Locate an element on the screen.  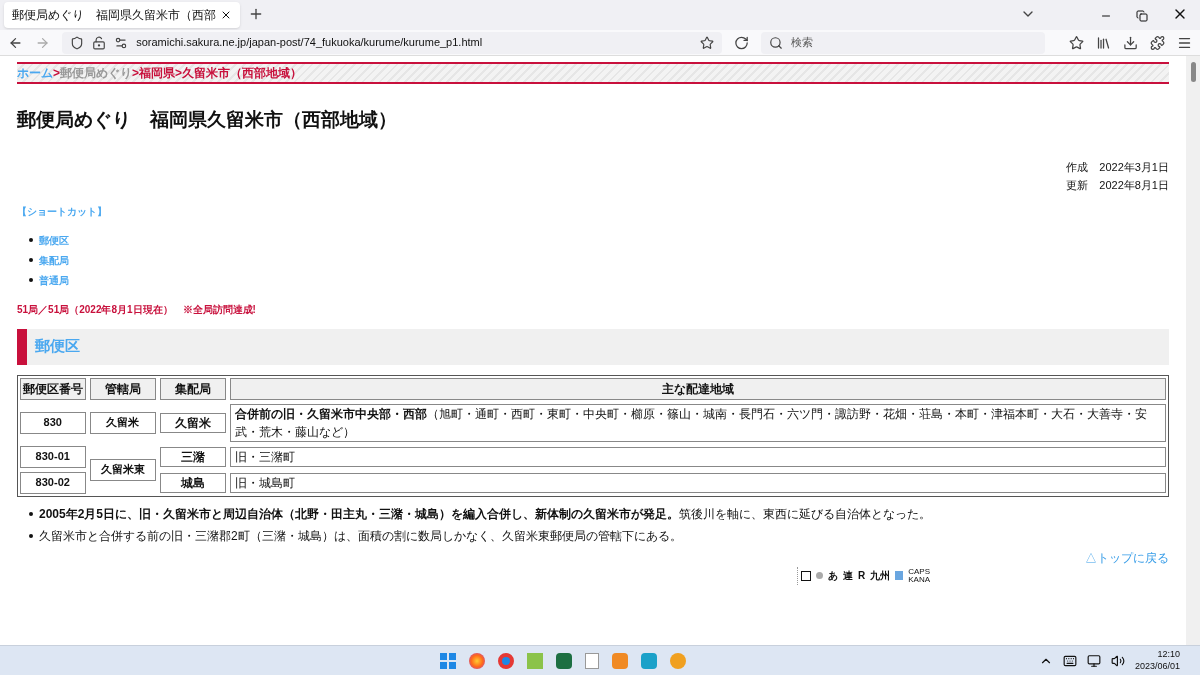
reload-icon is located at coordinates (742, 42).